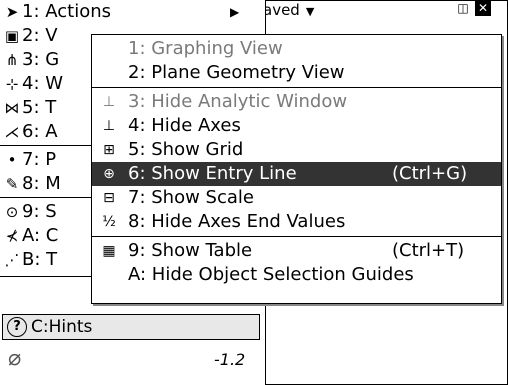 The width and height of the screenshot is (508, 385). What do you see at coordinates (39, 159) in the screenshot?
I see `menu-item-label: 7: P` at bounding box center [39, 159].